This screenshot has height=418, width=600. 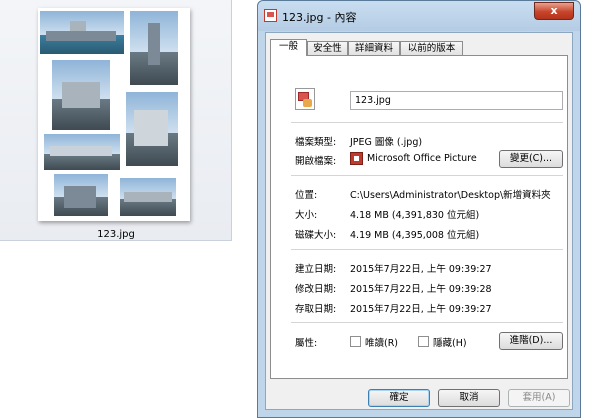 I want to click on file-type-label: 檔案類型:, so click(x=316, y=142).